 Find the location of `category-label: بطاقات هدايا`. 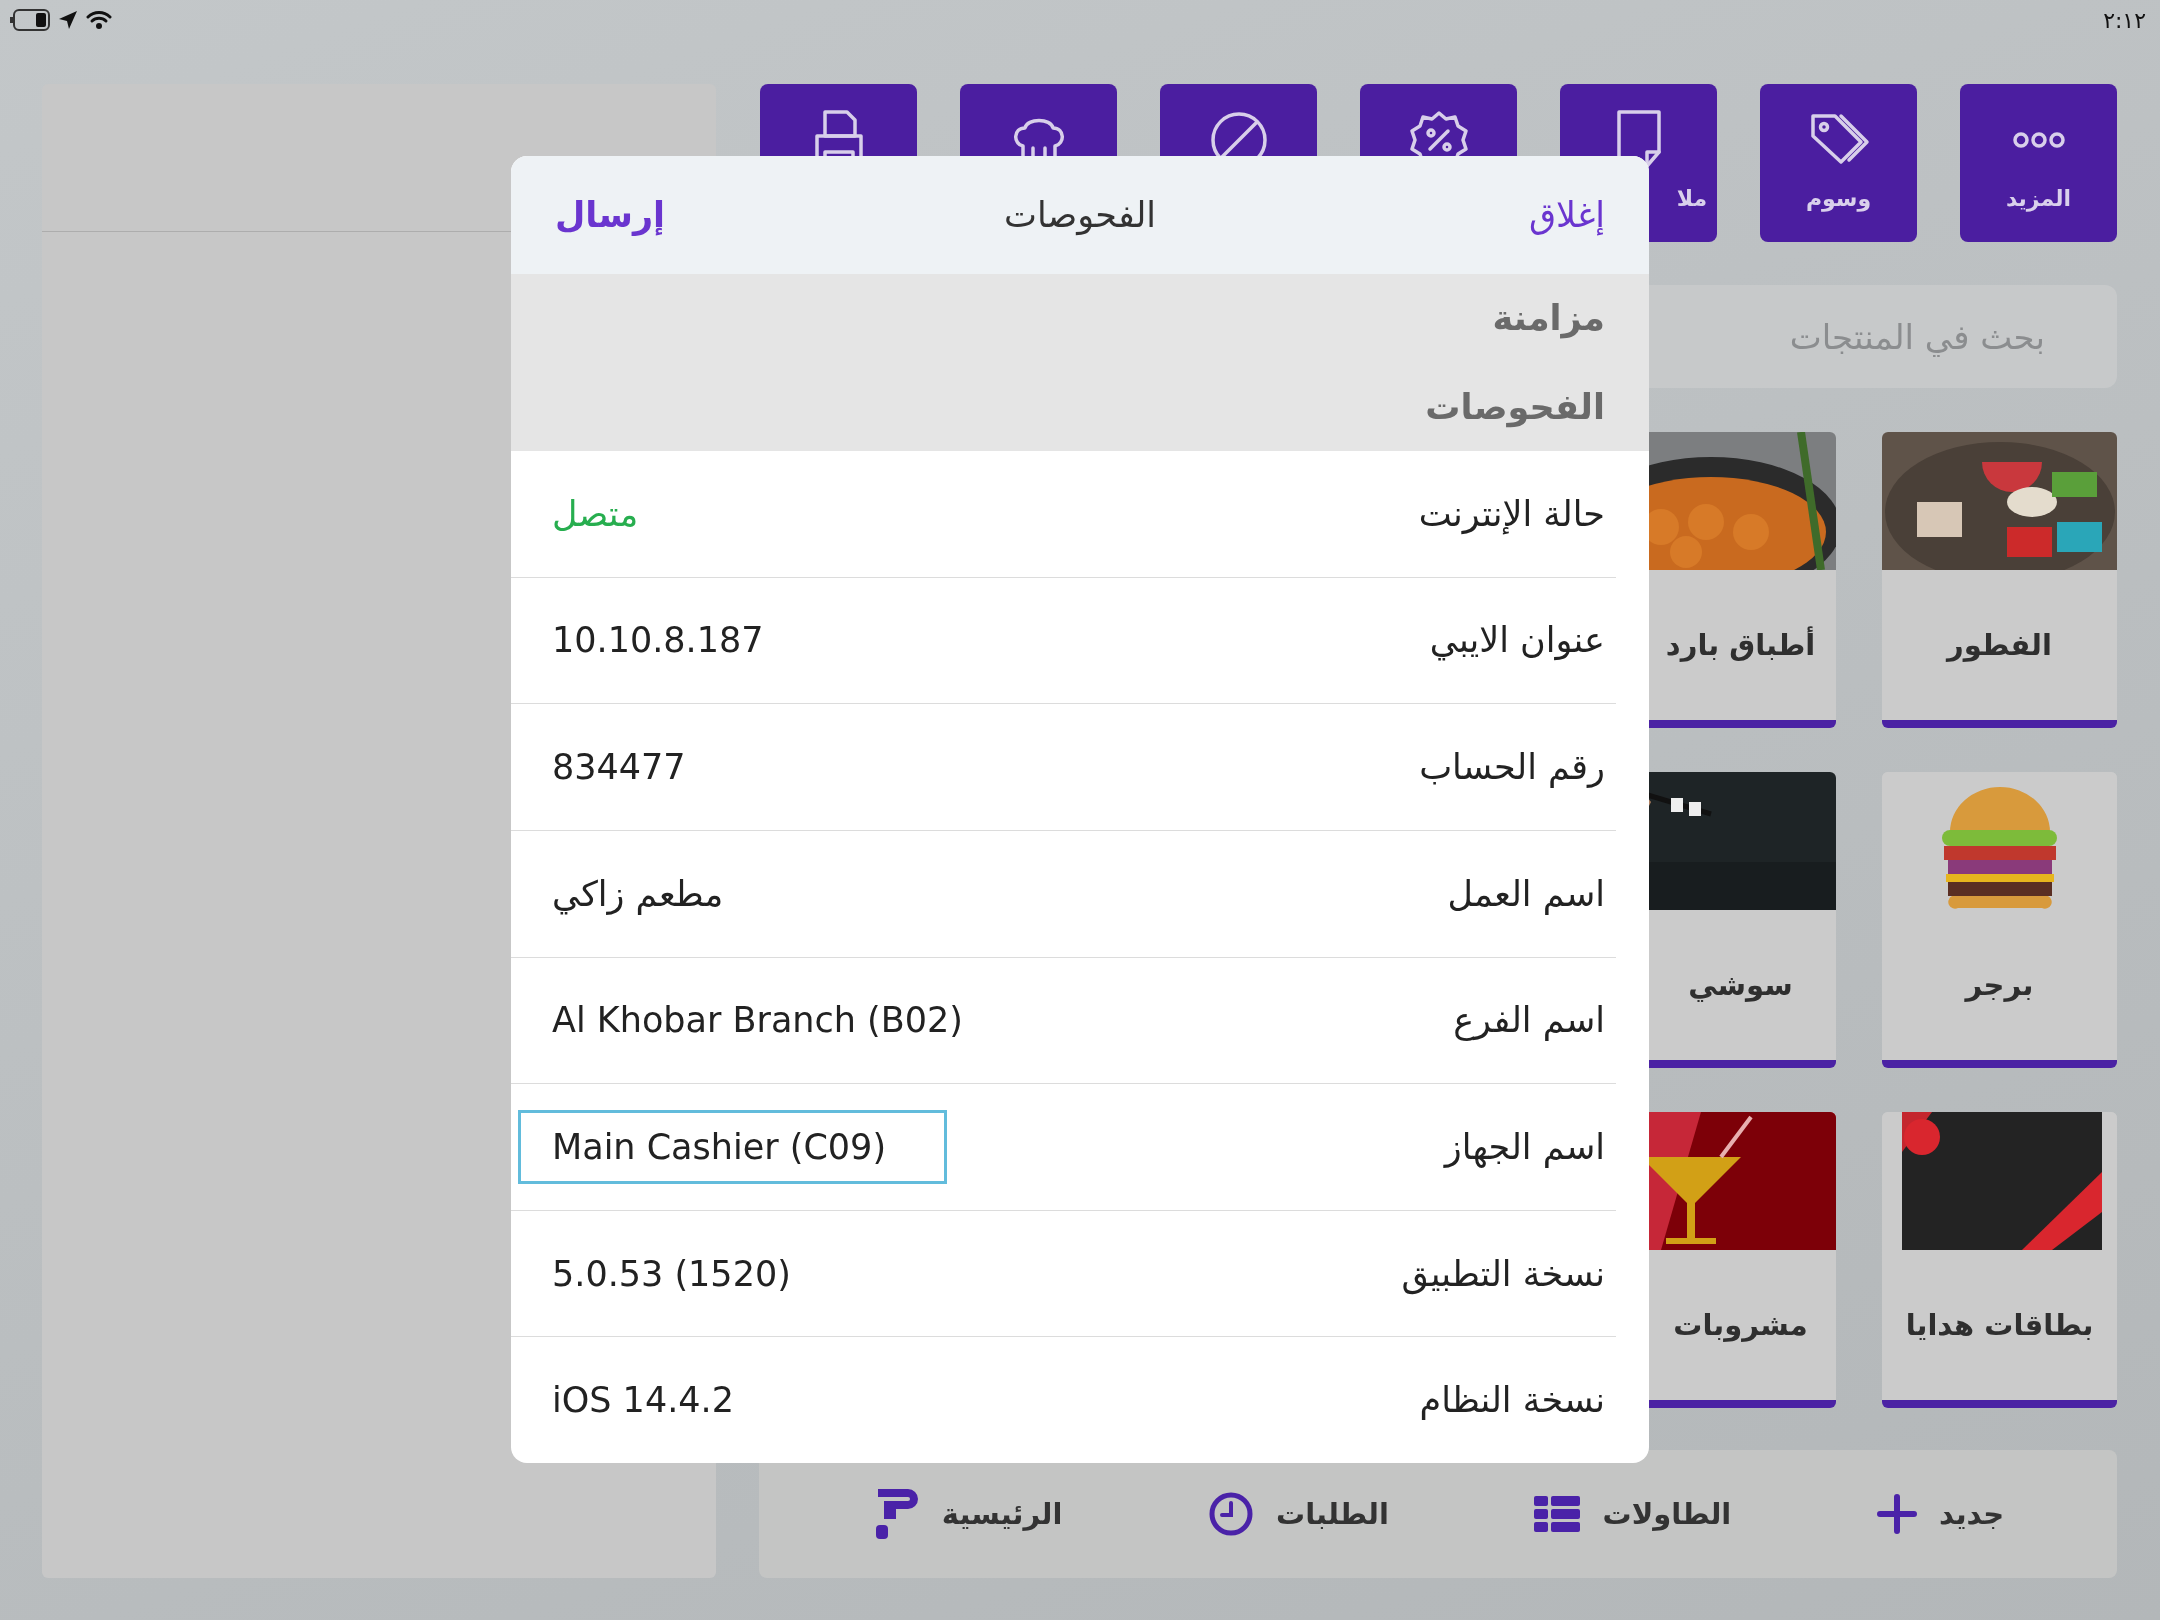

category-label: بطاقات هدايا is located at coordinates (1999, 1325).